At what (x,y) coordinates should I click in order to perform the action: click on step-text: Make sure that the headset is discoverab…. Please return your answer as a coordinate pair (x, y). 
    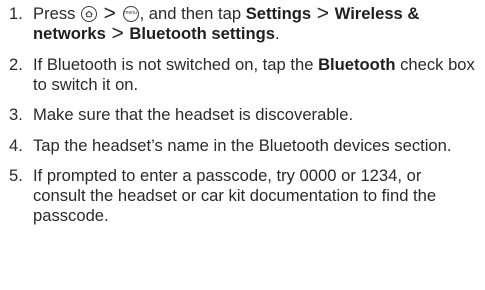
    Looking at the image, I should click on (193, 114).